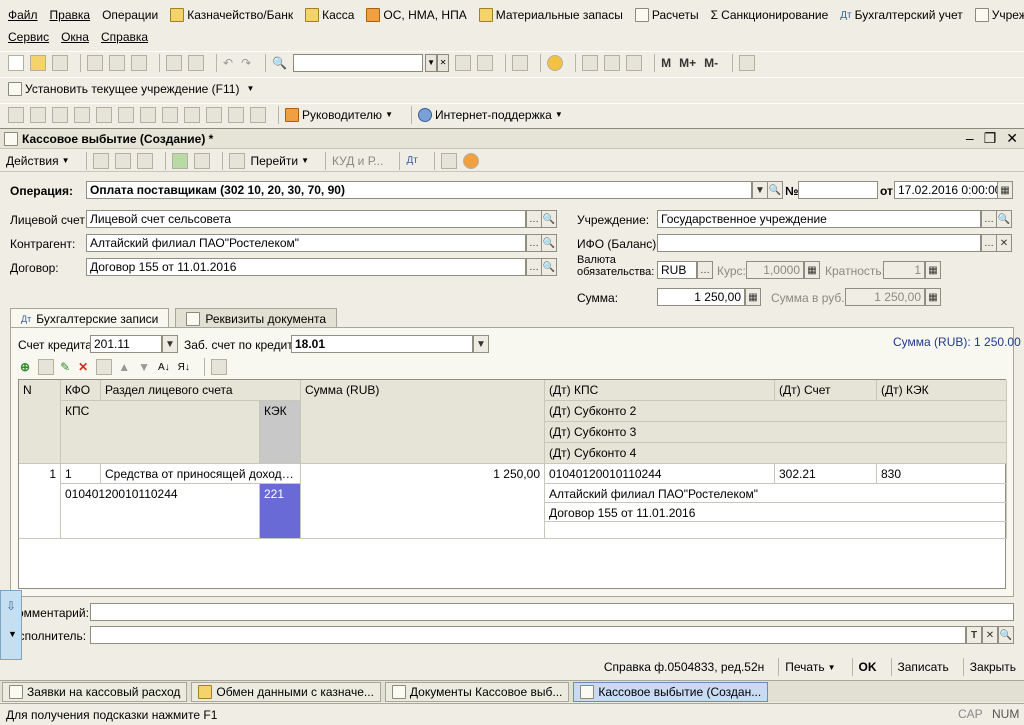 This screenshot has height=725, width=1024. I want to click on goto-menu: Перейти ▼, so click(280, 161).